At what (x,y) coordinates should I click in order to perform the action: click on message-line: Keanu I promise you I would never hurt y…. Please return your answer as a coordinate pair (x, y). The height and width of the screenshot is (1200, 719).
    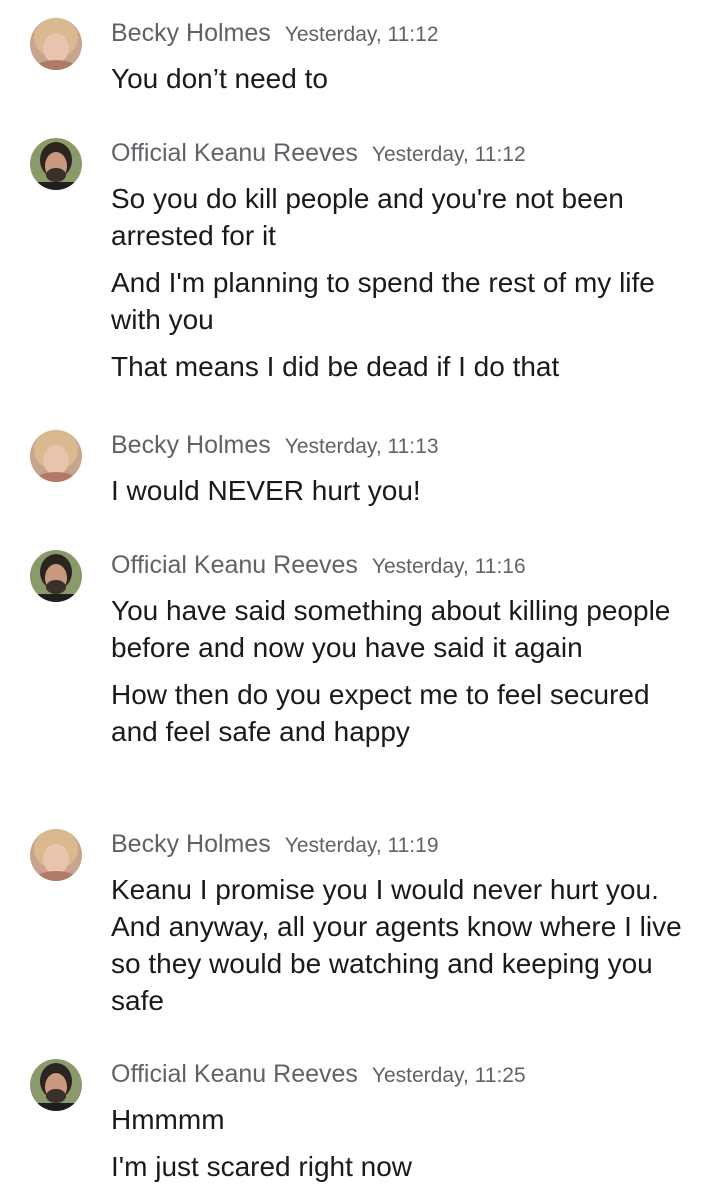
    Looking at the image, I should click on (396, 945).